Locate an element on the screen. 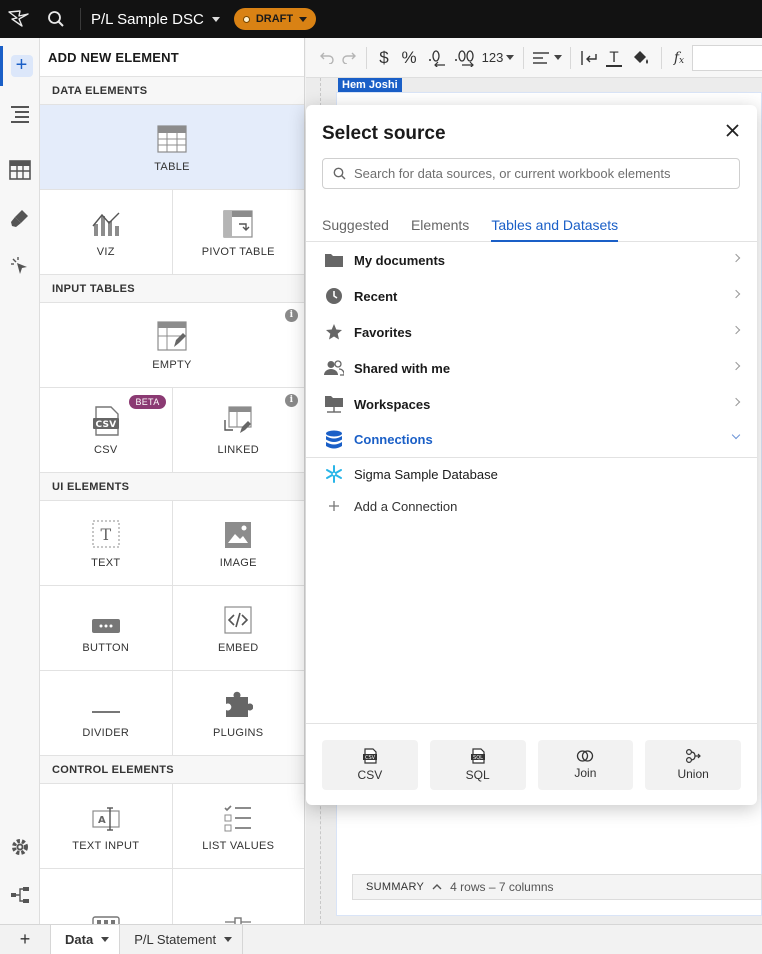  users-icon is located at coordinates (334, 368).